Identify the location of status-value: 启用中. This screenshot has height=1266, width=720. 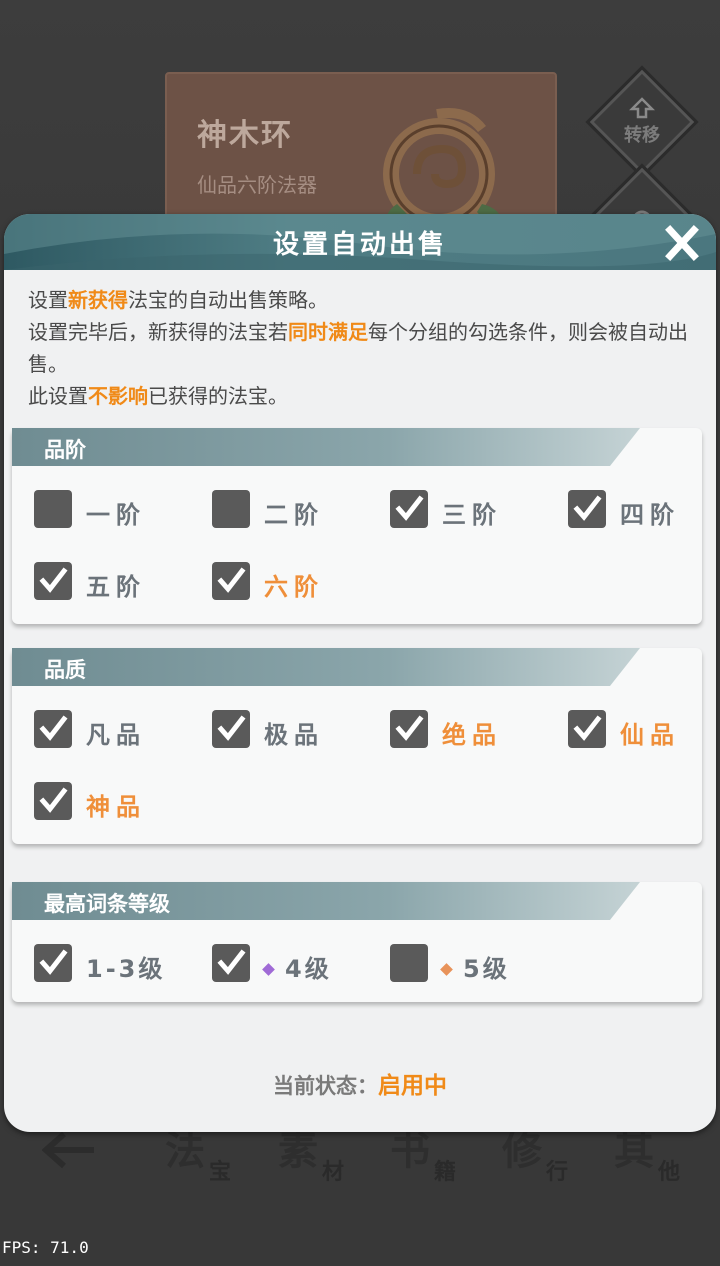
(412, 1086).